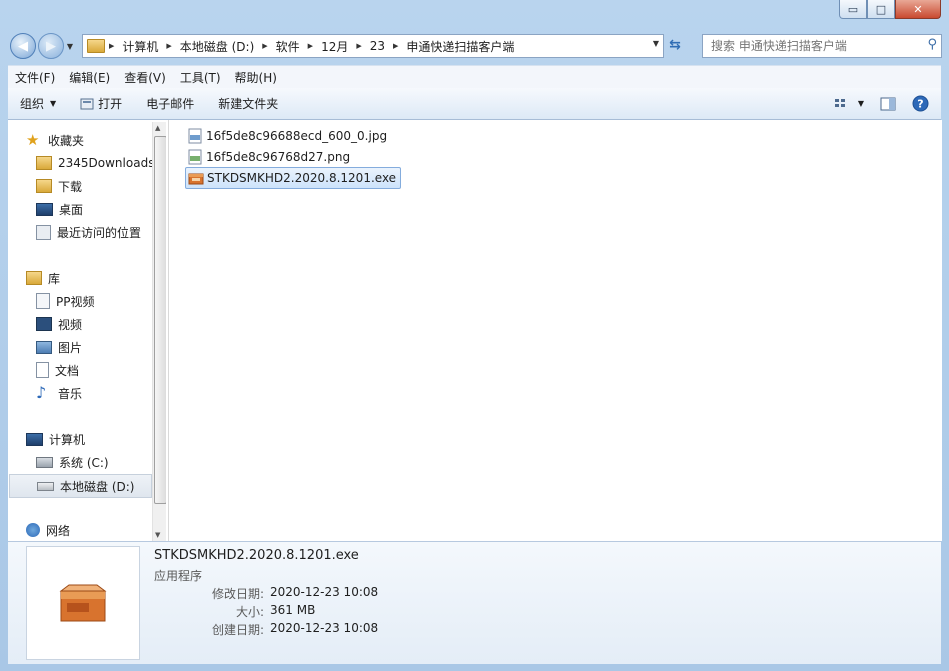 This screenshot has height=671, width=949. I want to click on file-name: STKDSMKHD2.2020.8.1201.exe, so click(302, 178).